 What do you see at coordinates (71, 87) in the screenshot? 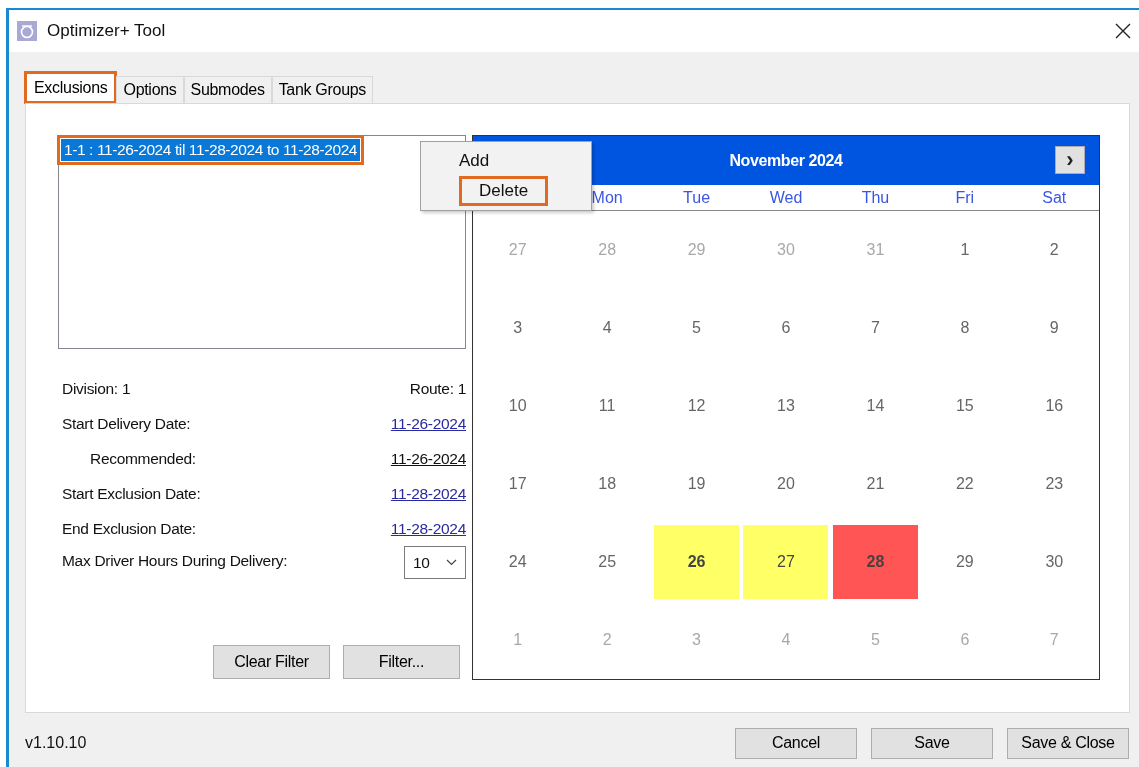
I see `tab: Exclusions` at bounding box center [71, 87].